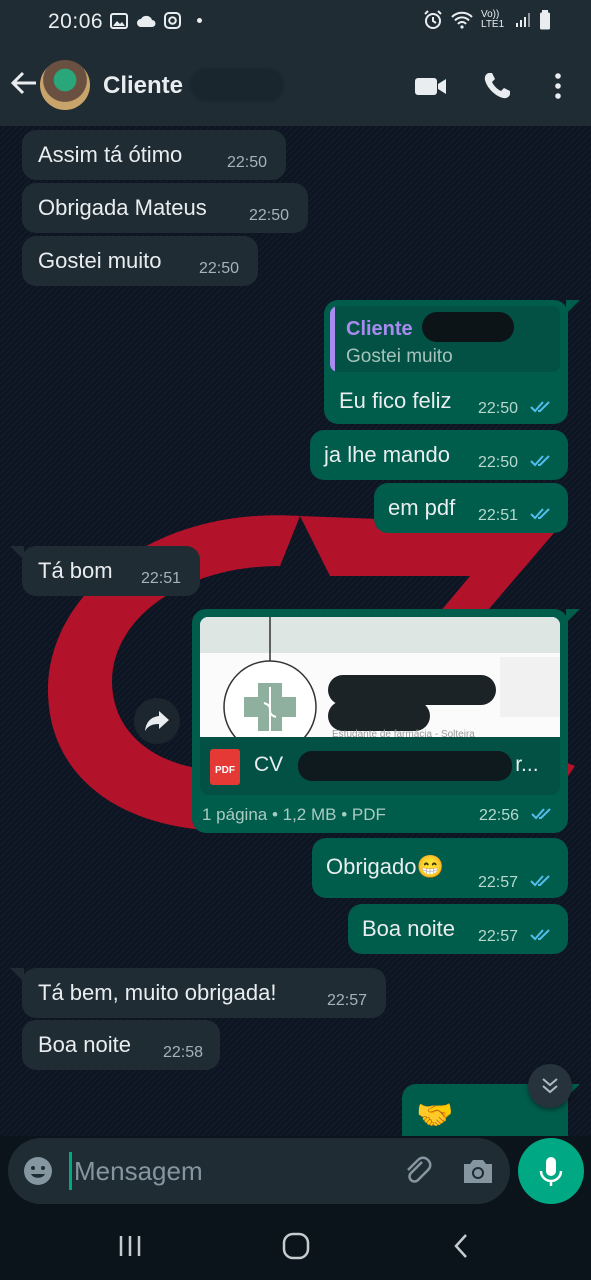 Image resolution: width=591 pixels, height=1280 pixels. What do you see at coordinates (499, 86) in the screenshot?
I see `phone-icon` at bounding box center [499, 86].